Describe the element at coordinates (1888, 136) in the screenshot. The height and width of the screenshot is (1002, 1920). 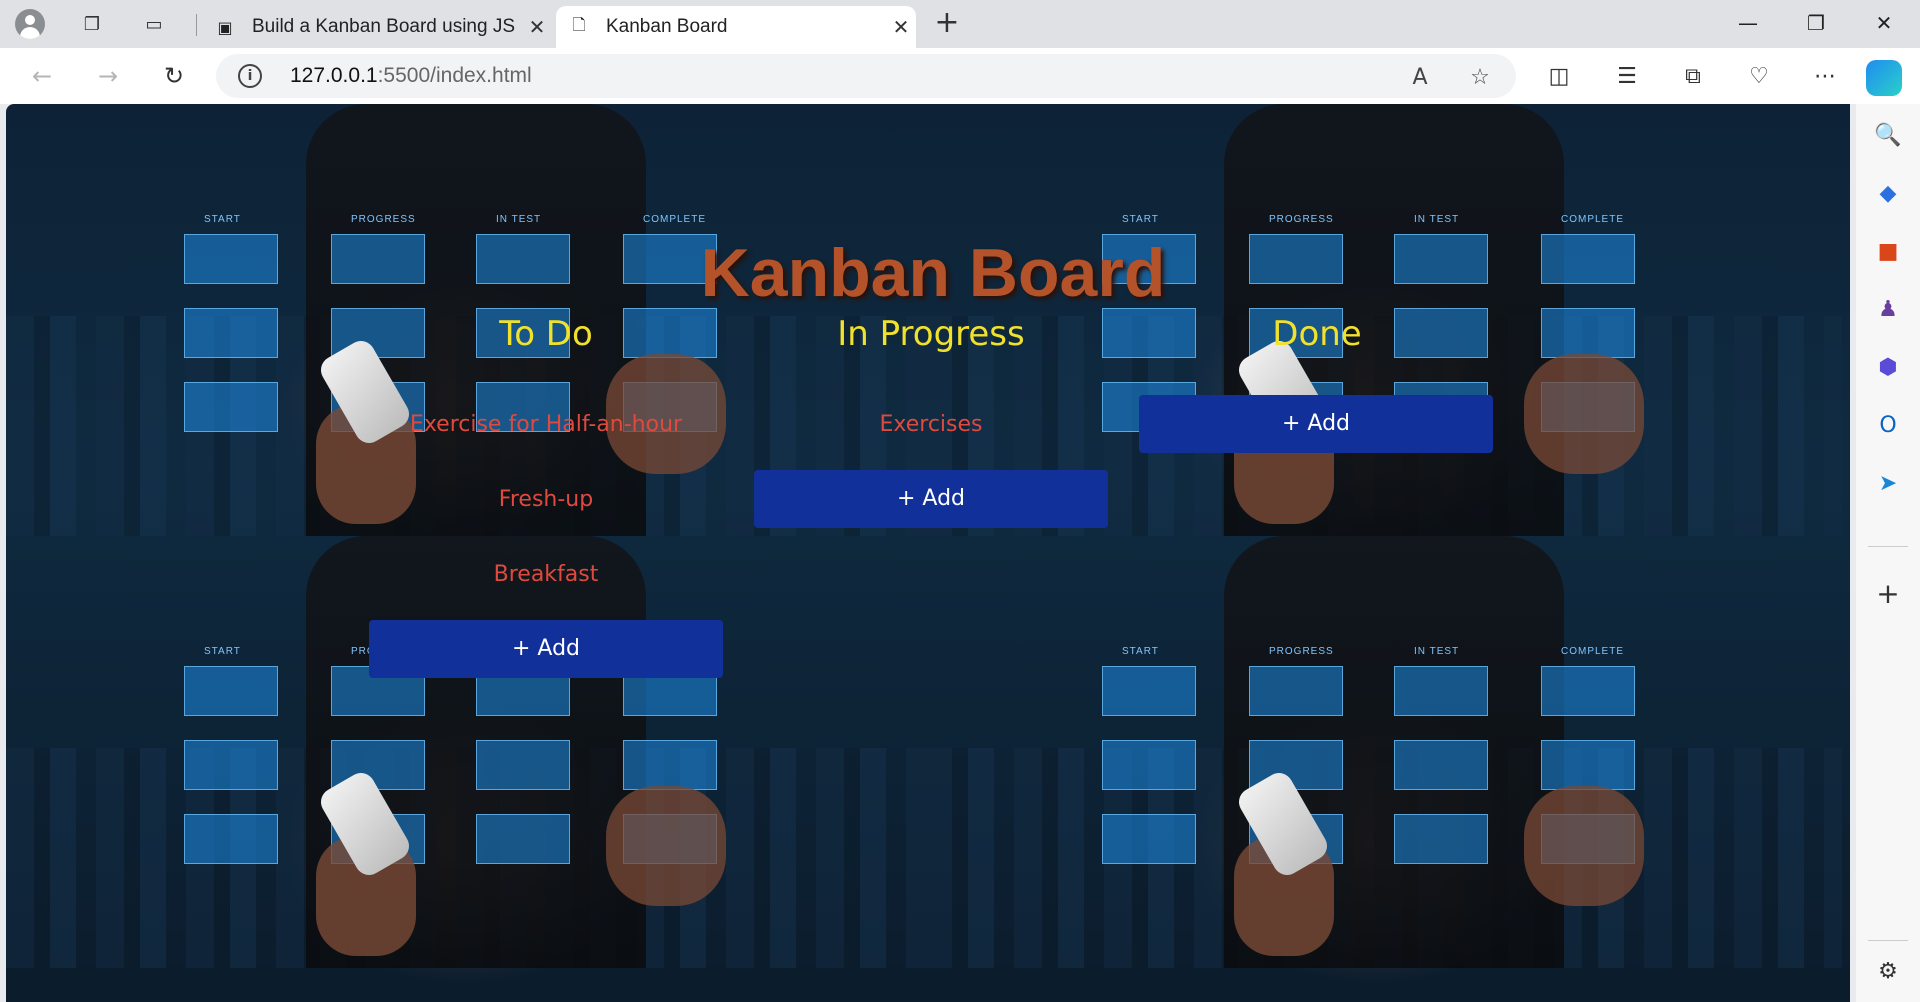
I see `search-icon: 🔍` at that location.